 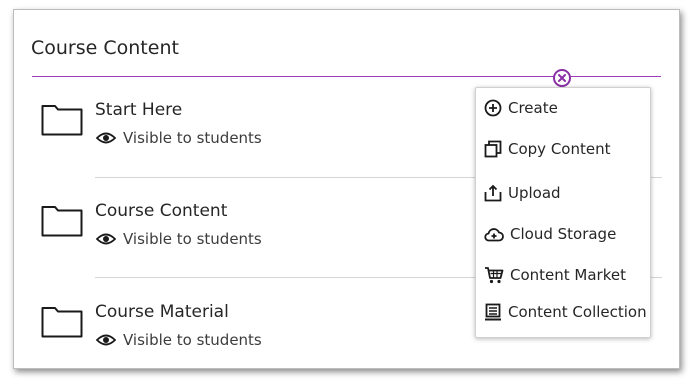 I want to click on menu-item-copy-content: Copy Content, so click(x=547, y=149).